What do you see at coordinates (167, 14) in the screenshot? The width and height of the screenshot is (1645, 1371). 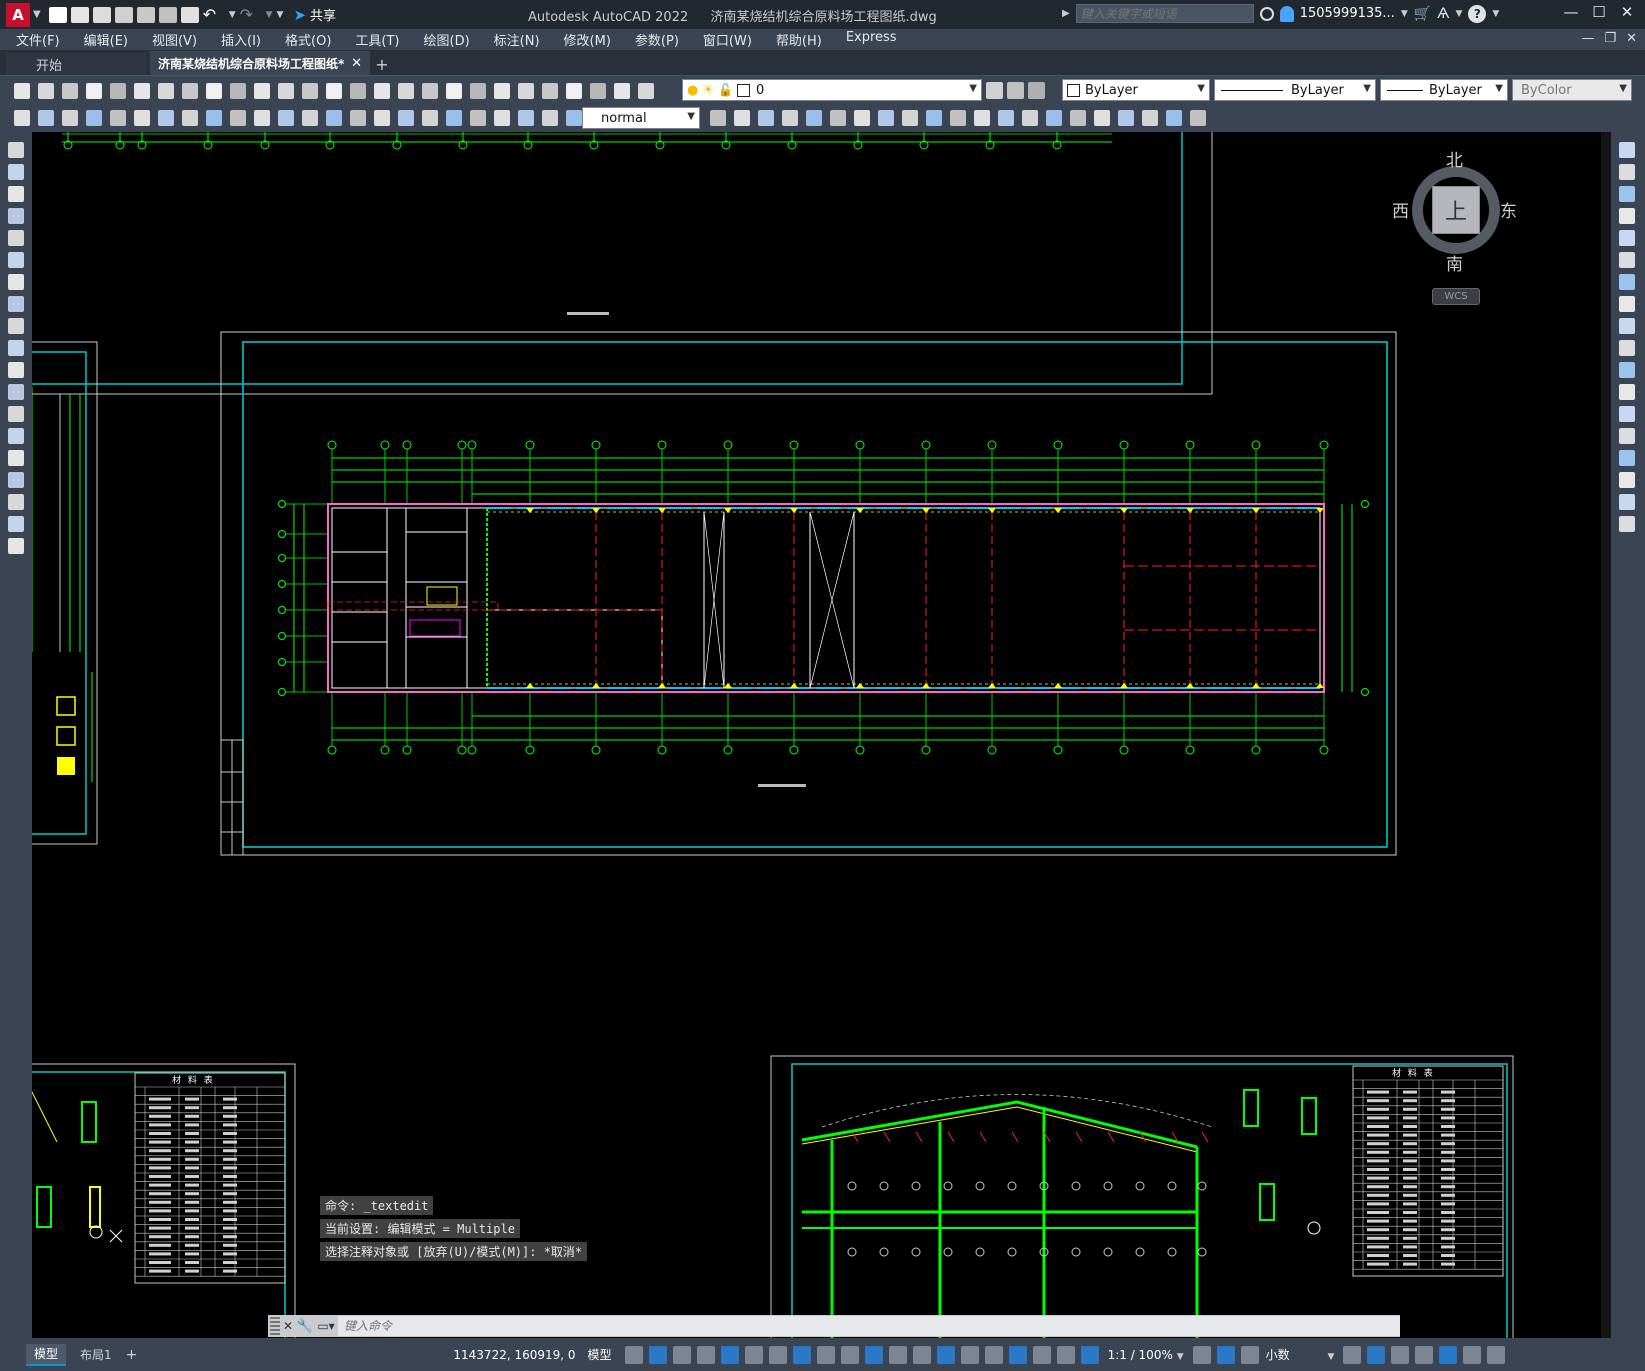 I see `save-web-icon` at bounding box center [167, 14].